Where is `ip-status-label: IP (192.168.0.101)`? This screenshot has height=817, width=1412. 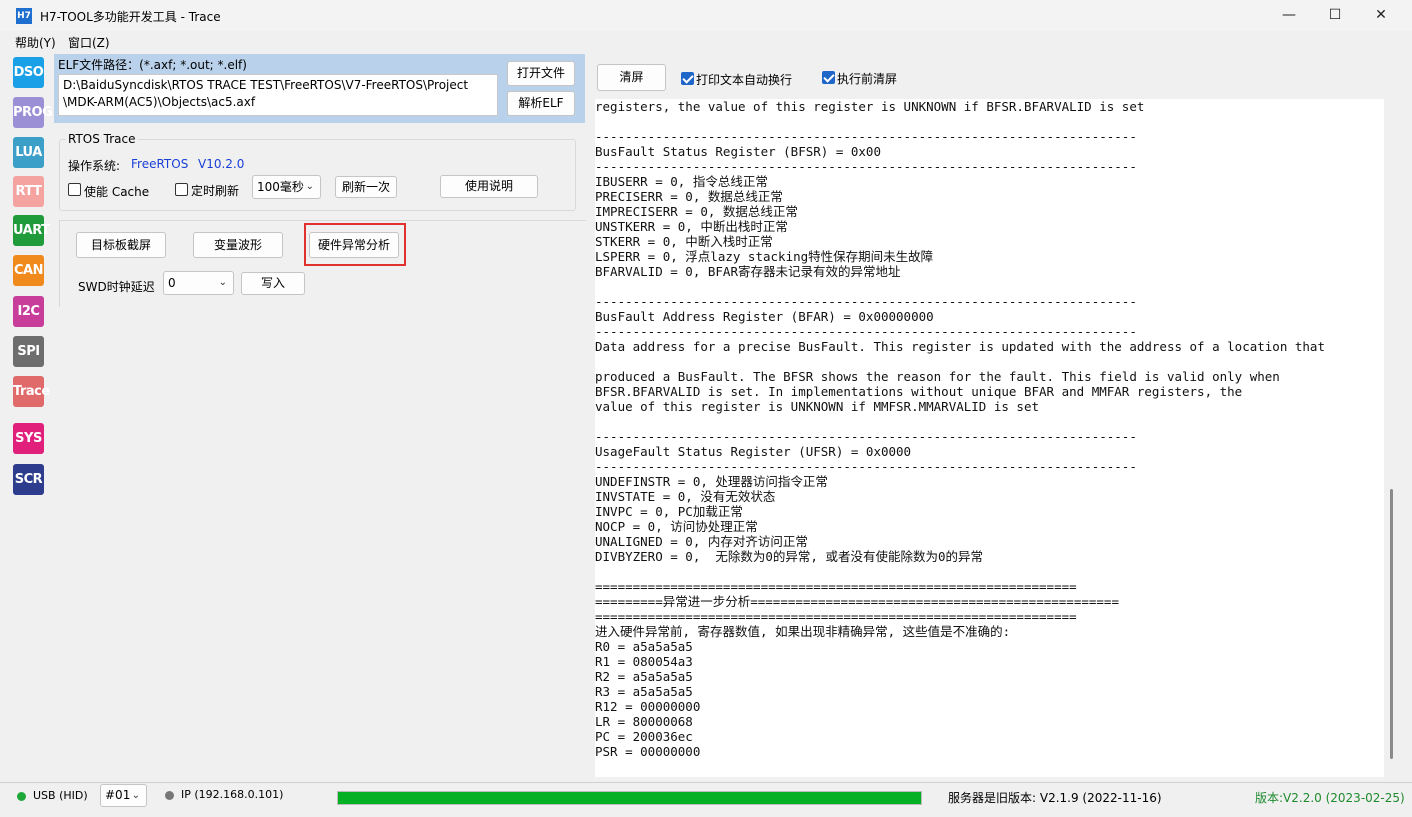
ip-status-label: IP (192.168.0.101) is located at coordinates (232, 794).